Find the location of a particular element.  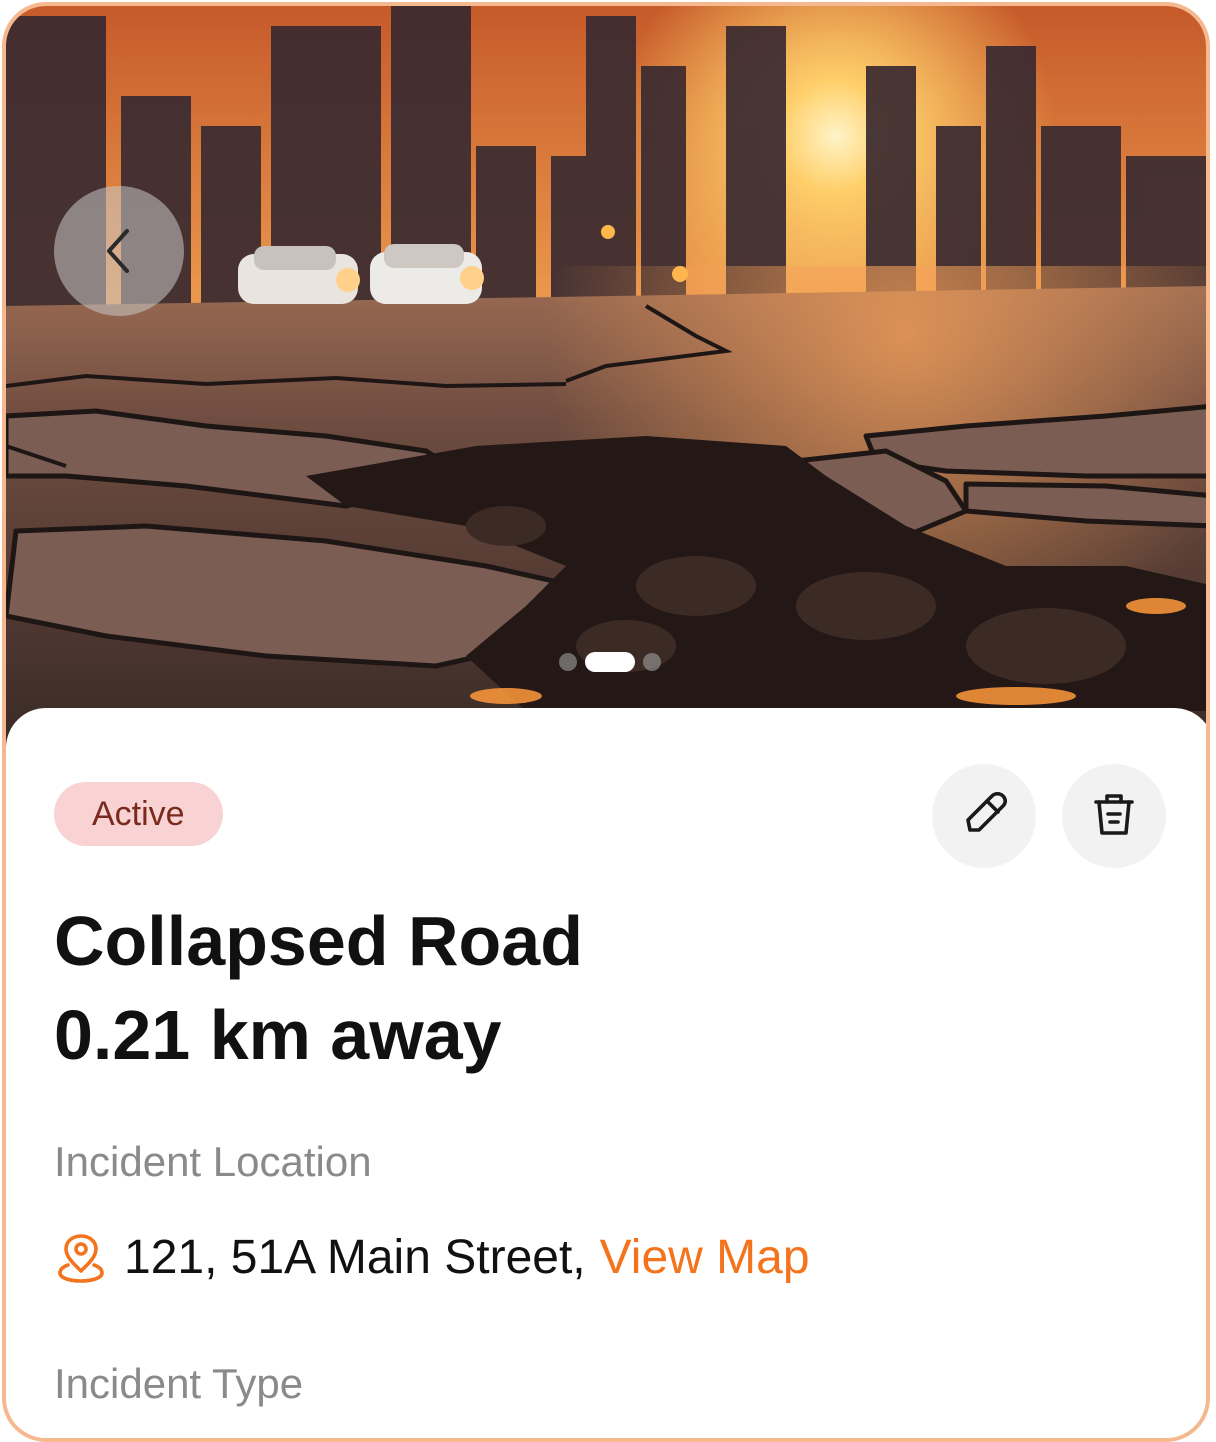

pencil-icon is located at coordinates (984, 816).